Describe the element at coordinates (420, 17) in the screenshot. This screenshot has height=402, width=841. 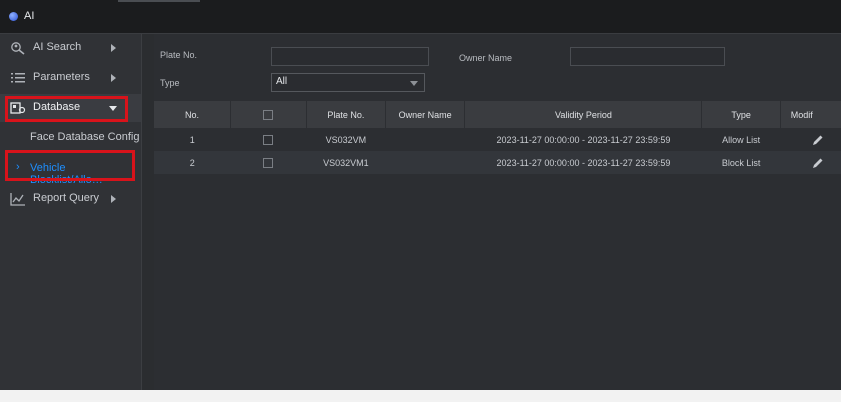
I see `top-bar: AI` at that location.